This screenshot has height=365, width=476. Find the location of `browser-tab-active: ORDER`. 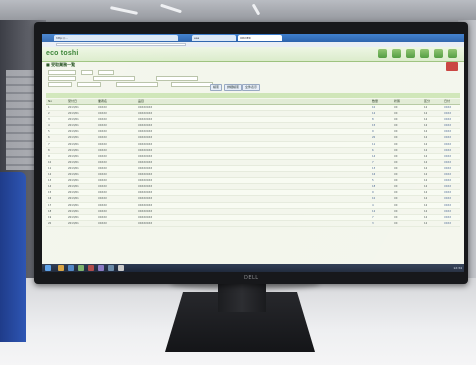

browser-tab-active: ORDER is located at coordinates (260, 38).